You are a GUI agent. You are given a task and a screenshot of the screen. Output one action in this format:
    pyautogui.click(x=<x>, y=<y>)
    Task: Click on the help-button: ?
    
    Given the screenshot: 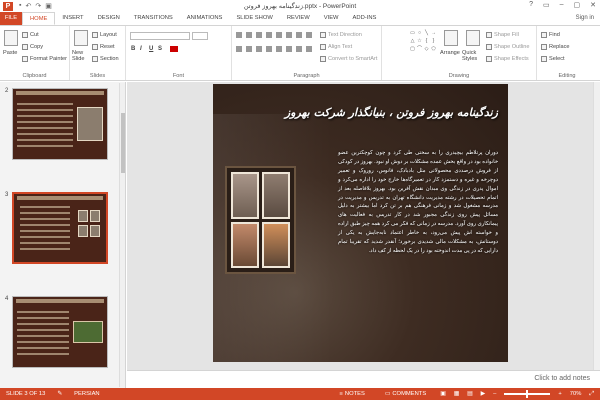 What is the action you would take?
    pyautogui.click(x=531, y=5)
    